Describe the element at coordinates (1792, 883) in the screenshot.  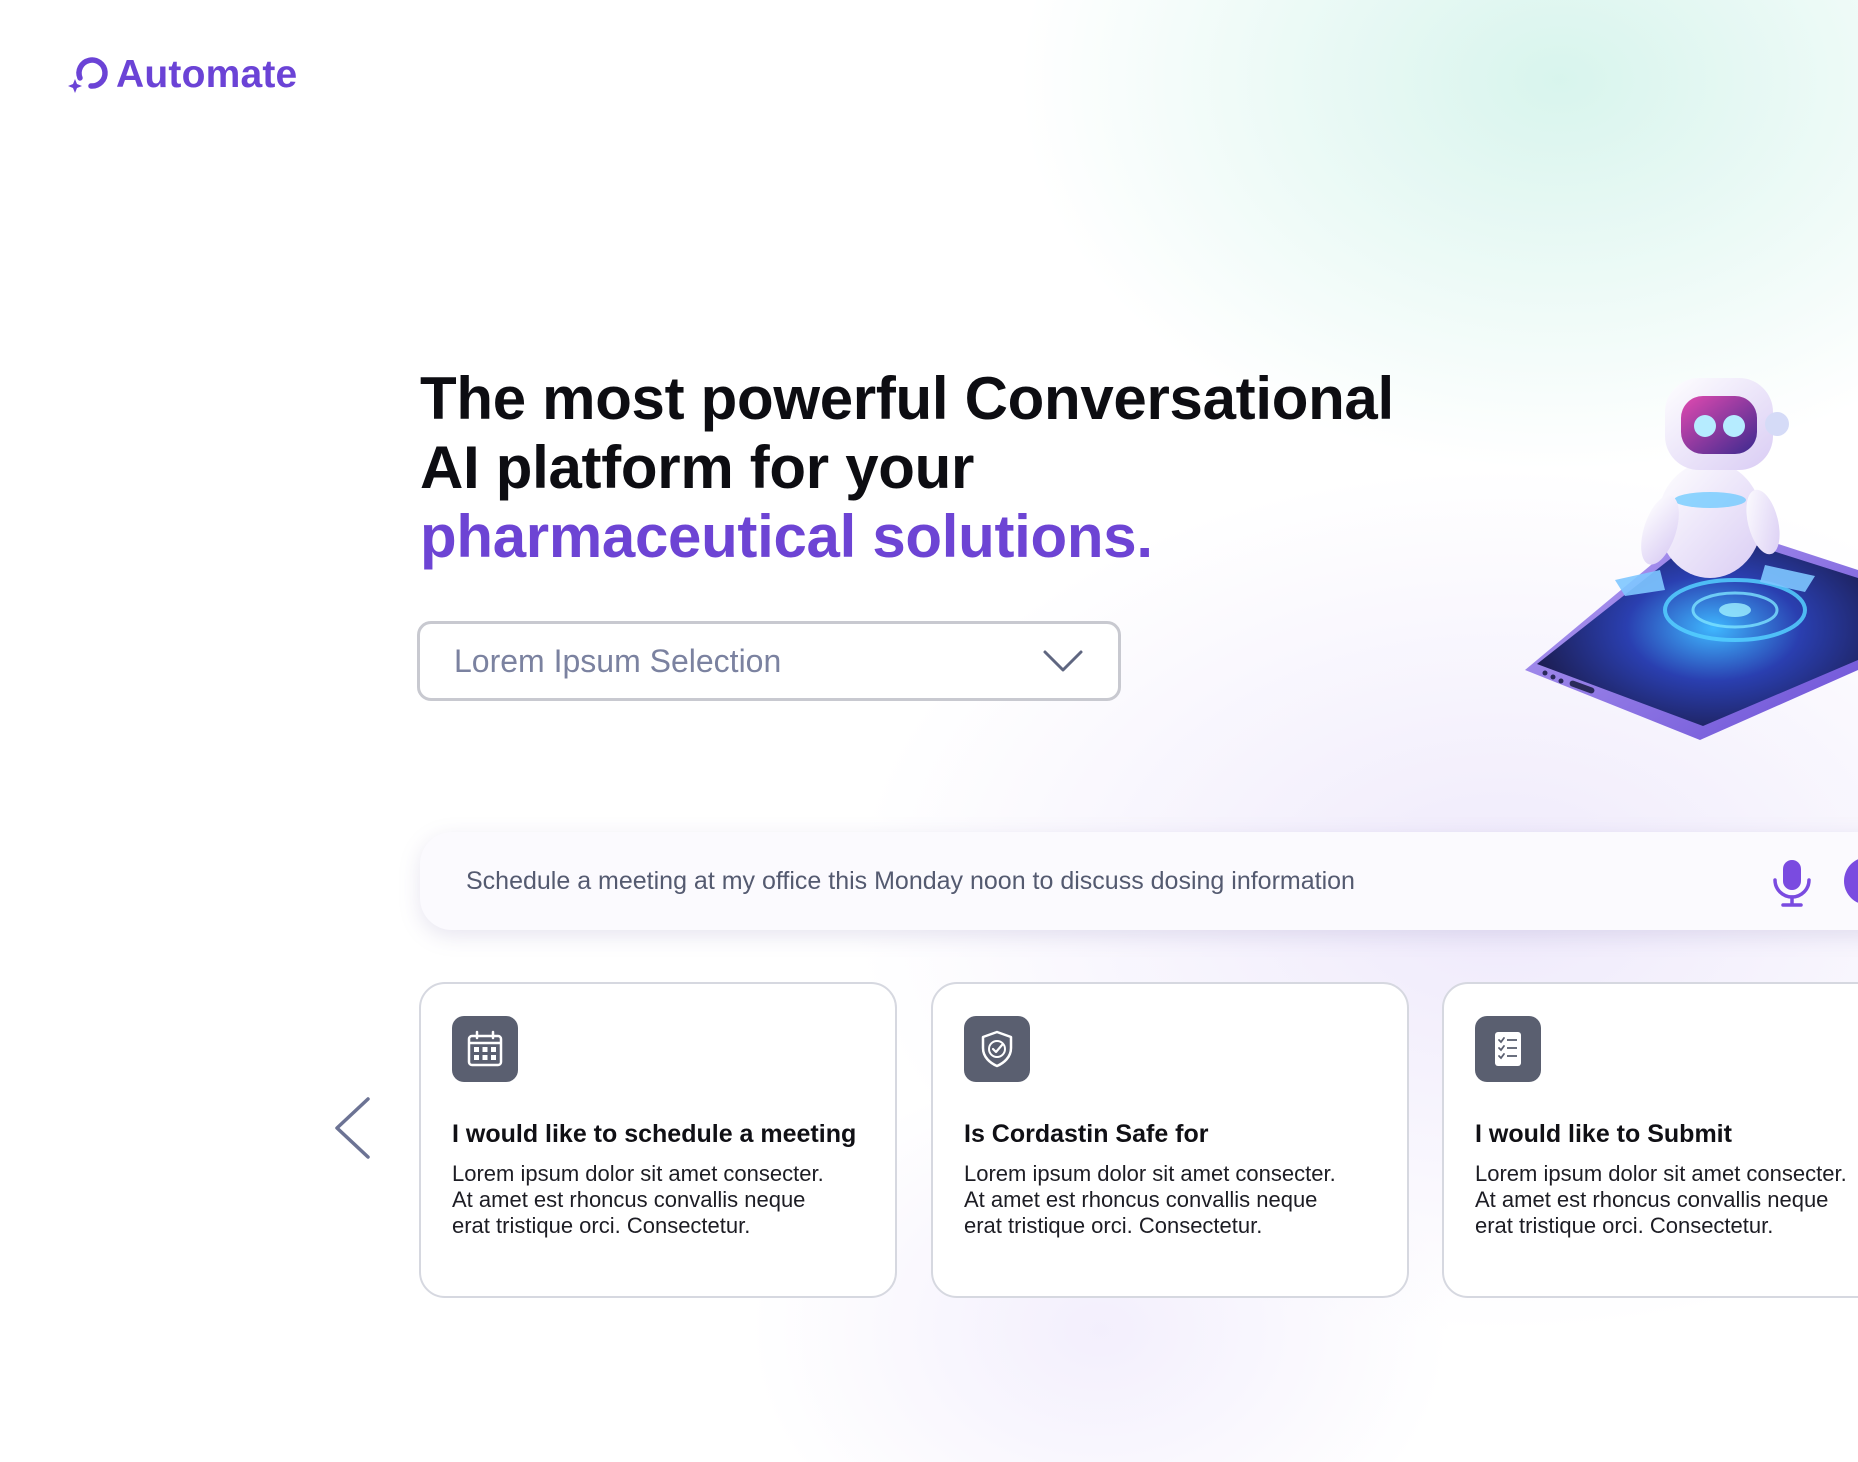
I see `microphone-icon` at that location.